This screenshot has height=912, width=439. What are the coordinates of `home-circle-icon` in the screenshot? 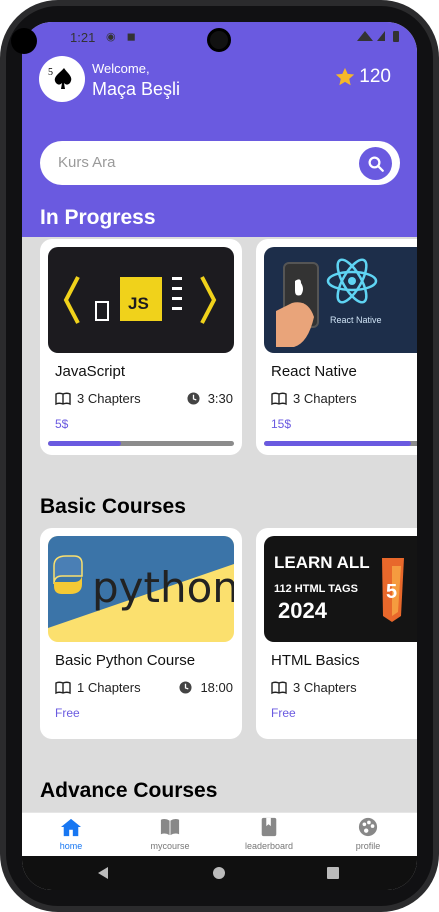 It's located at (219, 873).